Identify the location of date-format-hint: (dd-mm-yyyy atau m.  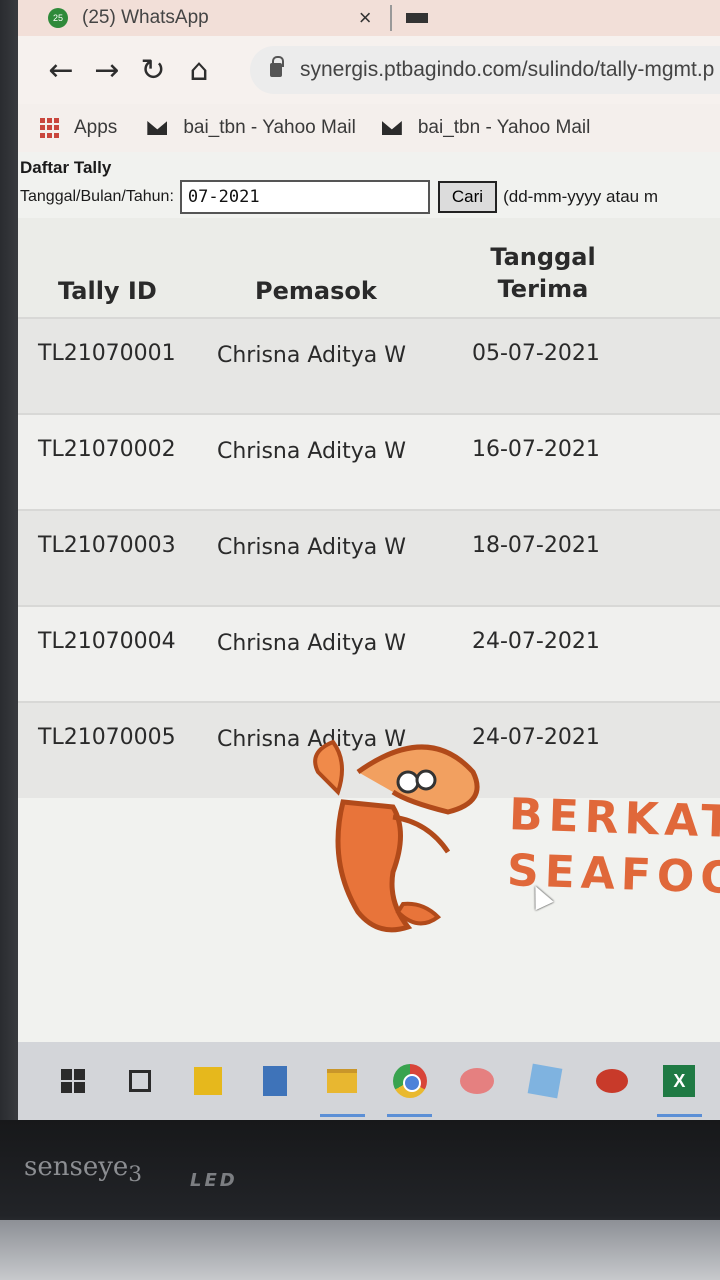
(580, 196).